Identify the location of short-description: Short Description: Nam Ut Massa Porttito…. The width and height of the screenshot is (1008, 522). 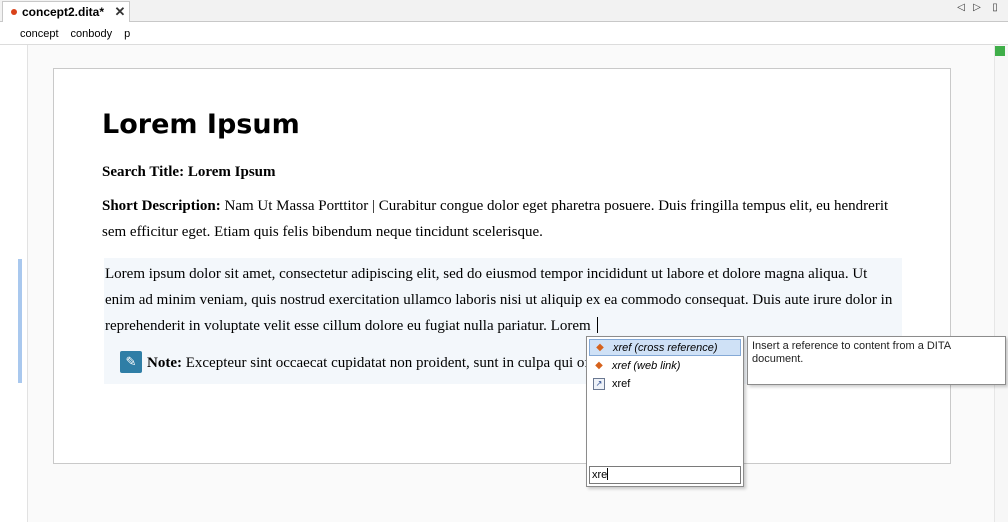
(502, 219).